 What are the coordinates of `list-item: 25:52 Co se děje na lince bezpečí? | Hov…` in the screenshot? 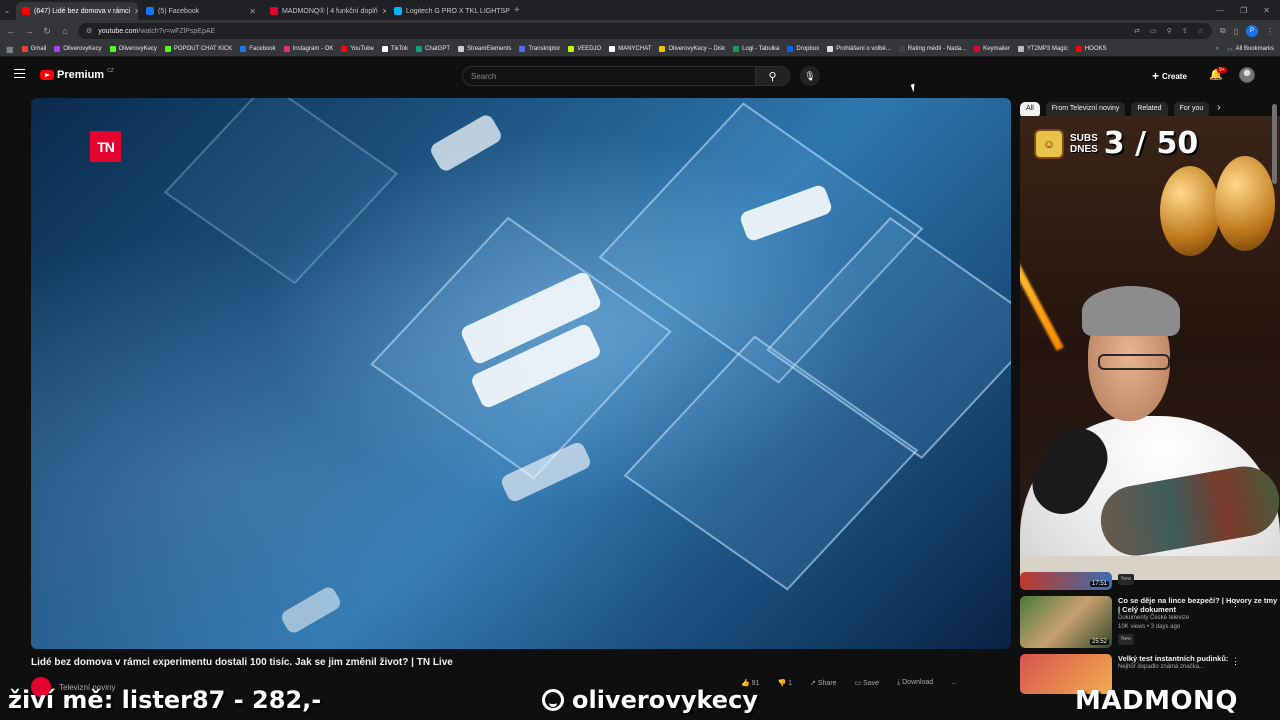 It's located at (1150, 622).